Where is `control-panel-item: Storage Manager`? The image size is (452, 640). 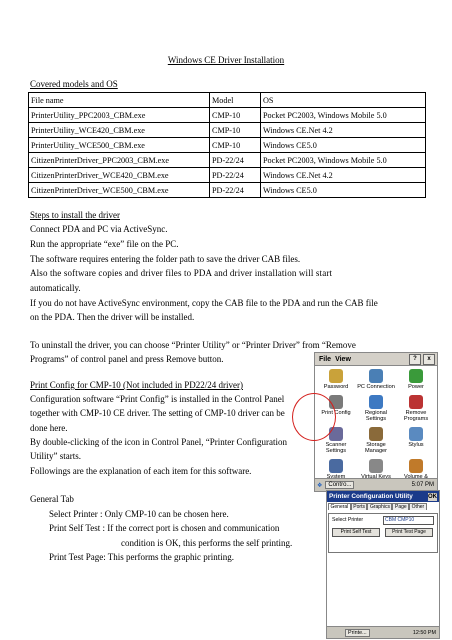 control-panel-item: Storage Manager is located at coordinates (376, 440).